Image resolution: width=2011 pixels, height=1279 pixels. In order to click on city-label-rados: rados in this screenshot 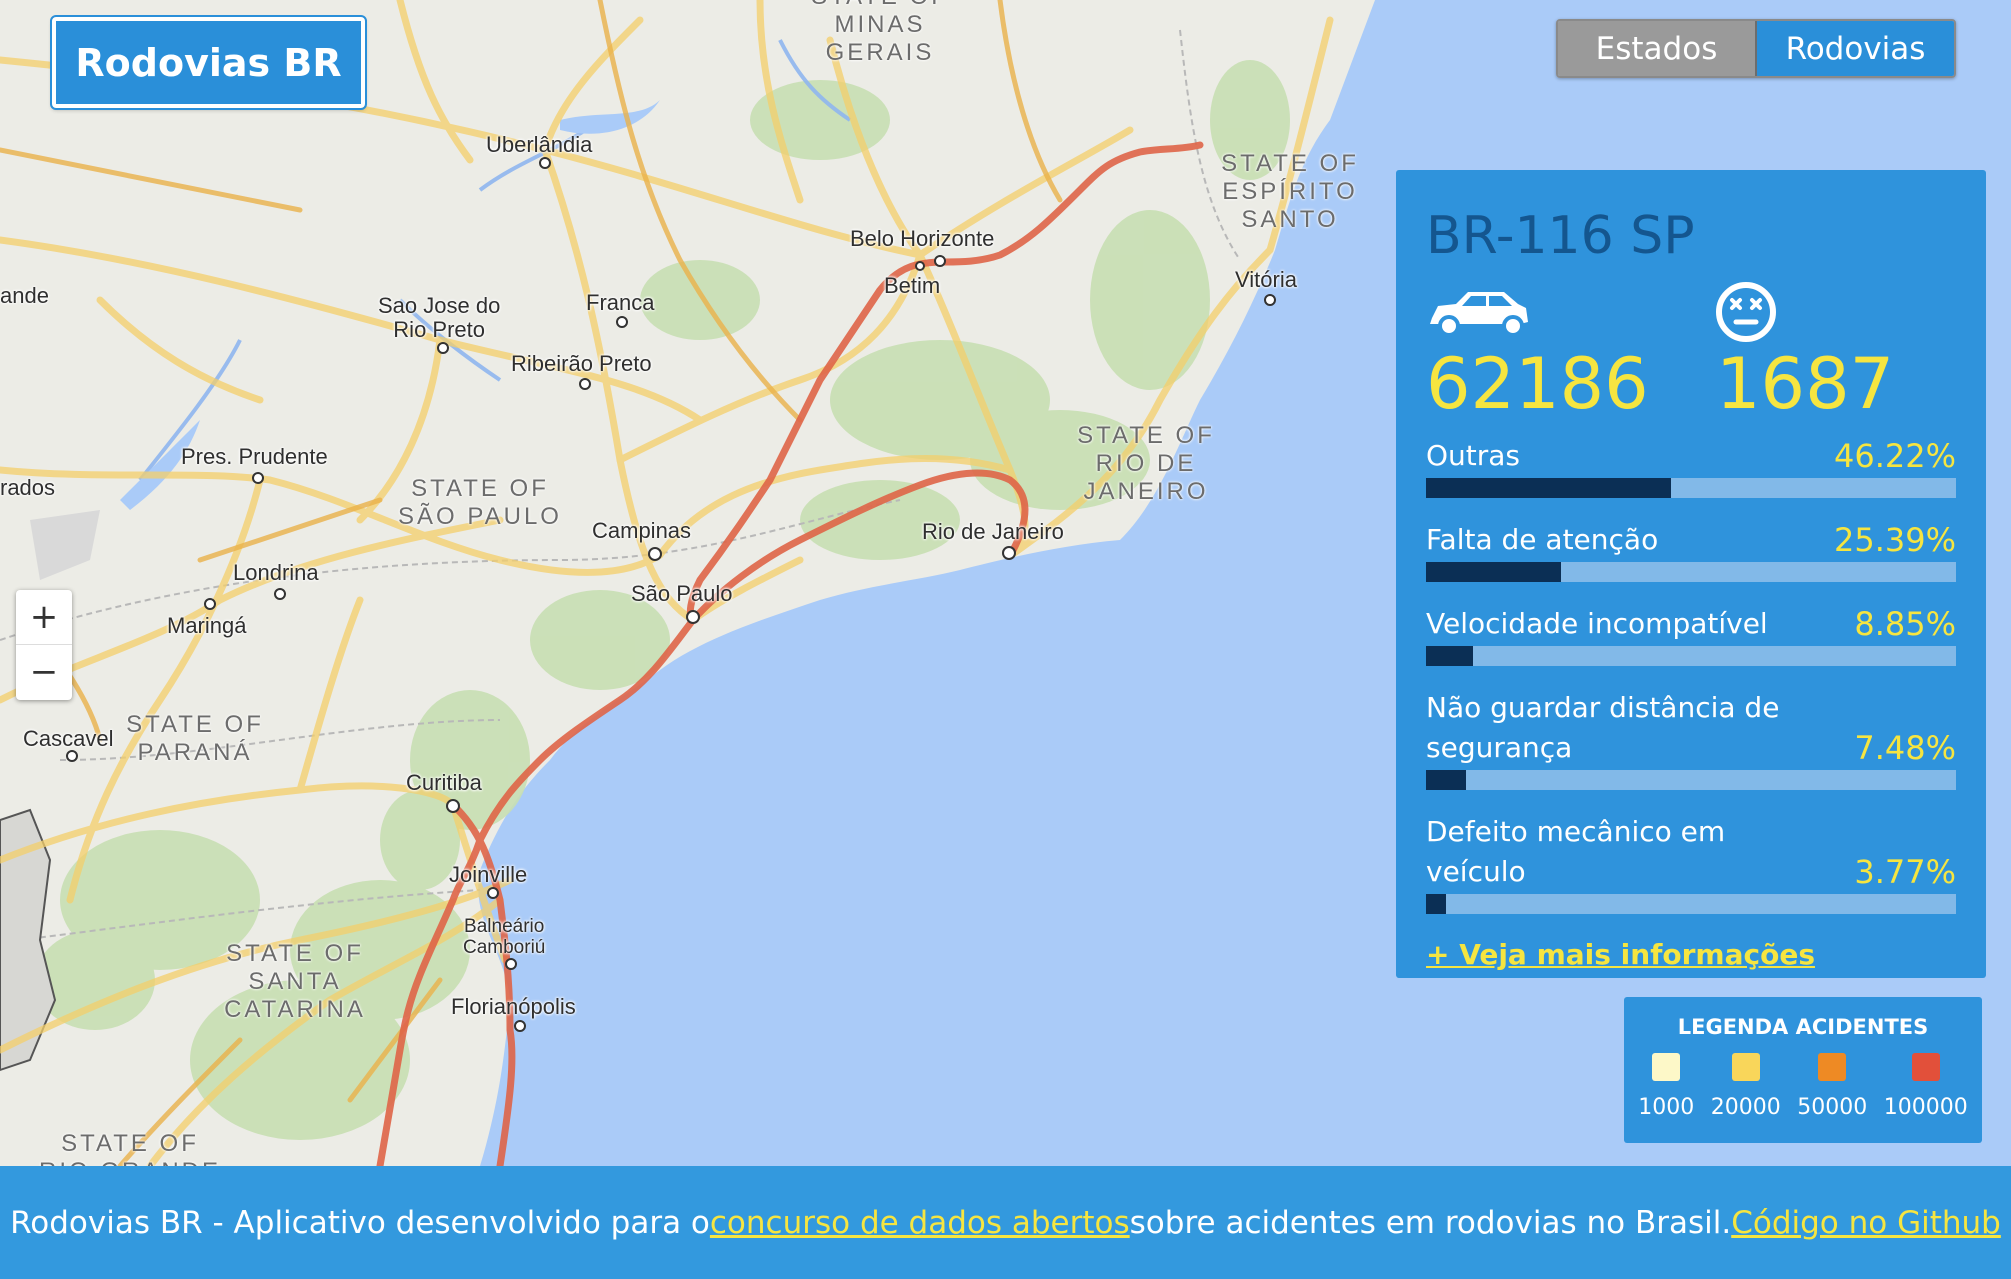, I will do `click(28, 487)`.